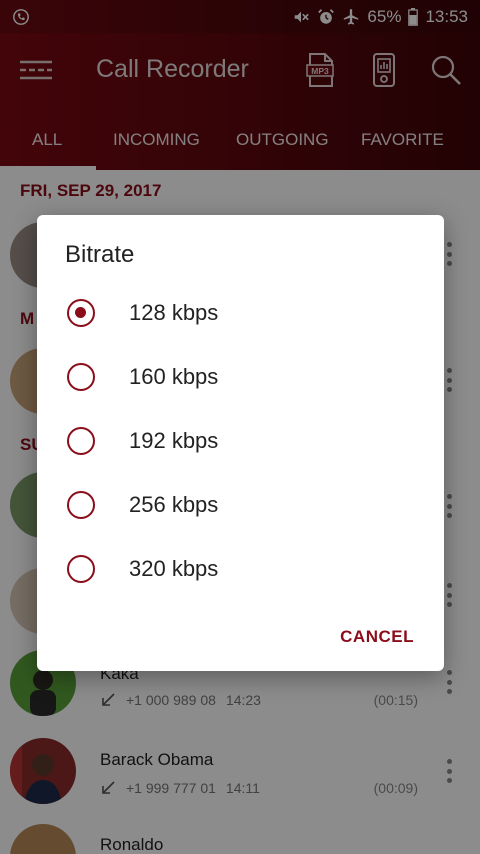  What do you see at coordinates (100, 254) in the screenshot?
I see `dialog-title: Bitrate` at bounding box center [100, 254].